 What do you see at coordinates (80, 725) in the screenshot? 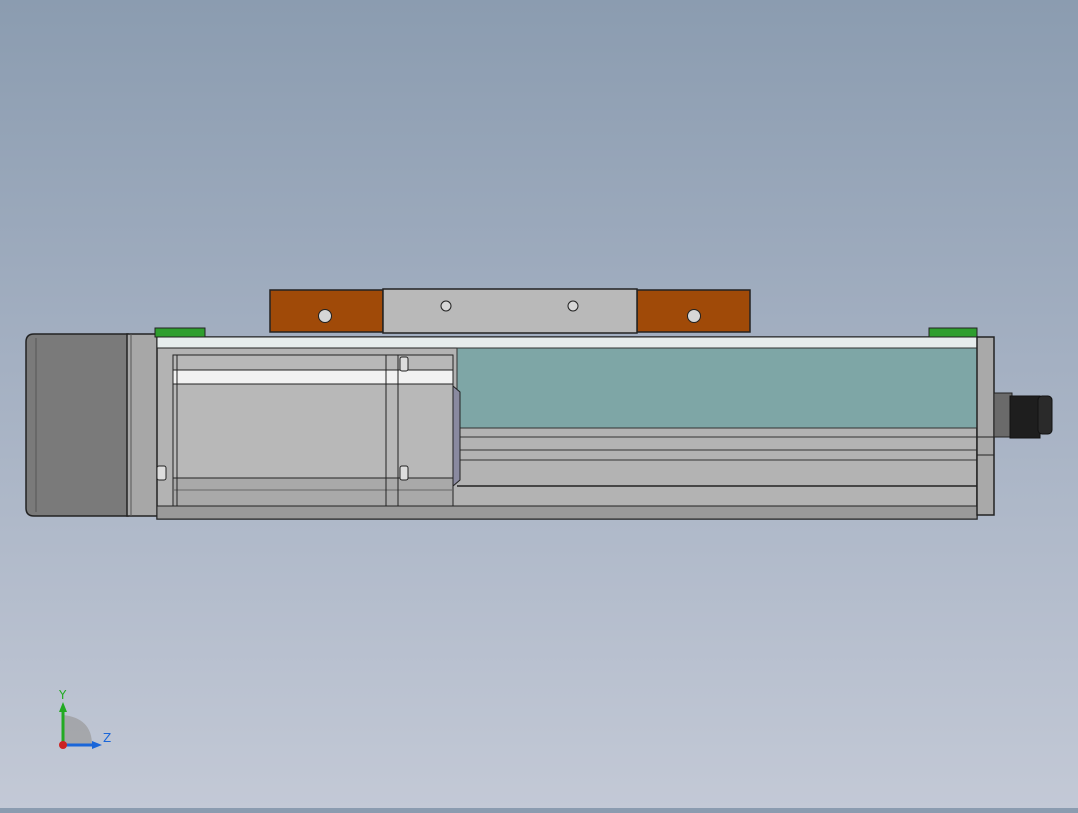
I see `coordinate-triad` at bounding box center [80, 725].